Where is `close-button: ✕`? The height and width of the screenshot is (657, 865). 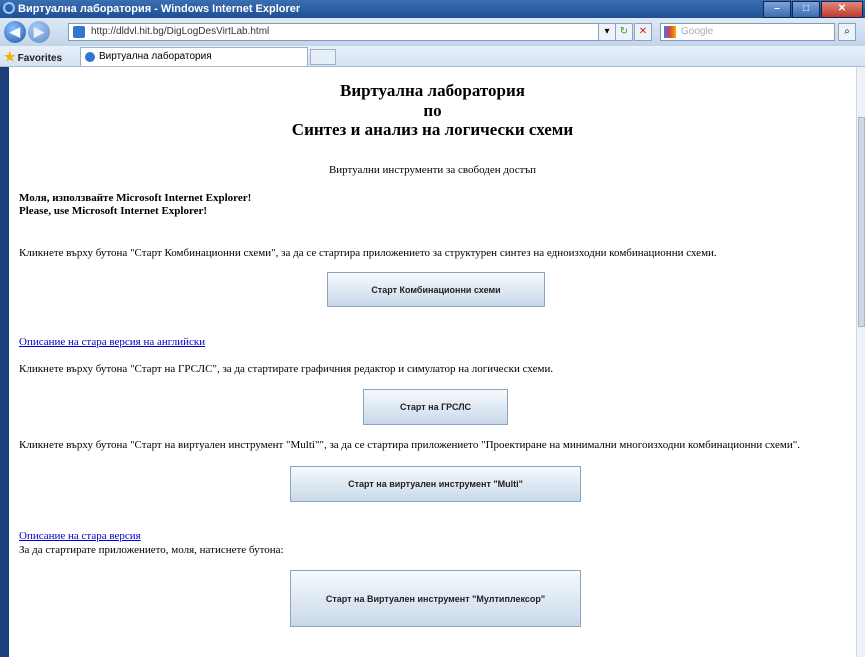 close-button: ✕ is located at coordinates (842, 9).